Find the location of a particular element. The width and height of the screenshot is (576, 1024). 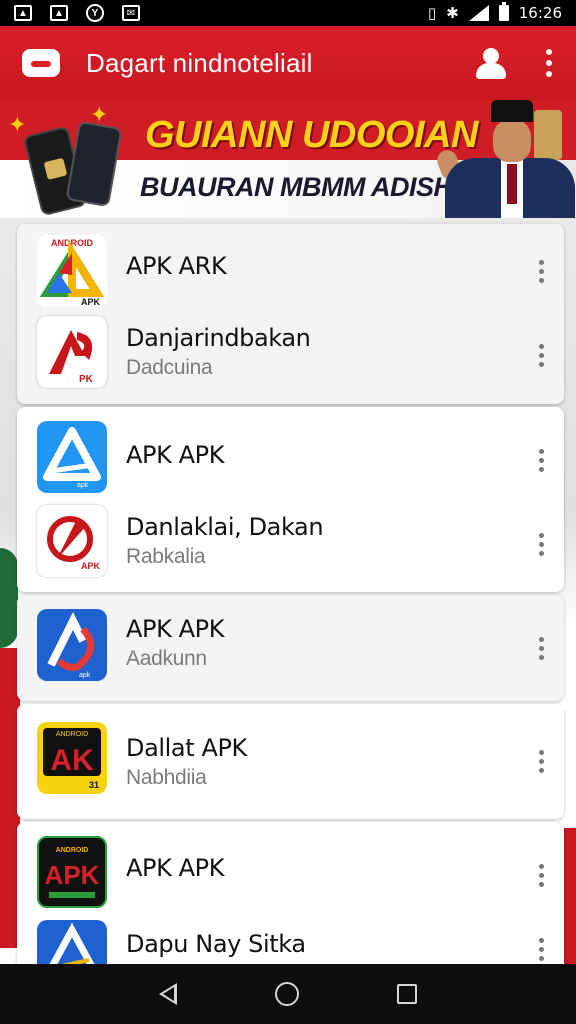

item-subtitle: Rabkalia is located at coordinates (166, 556).